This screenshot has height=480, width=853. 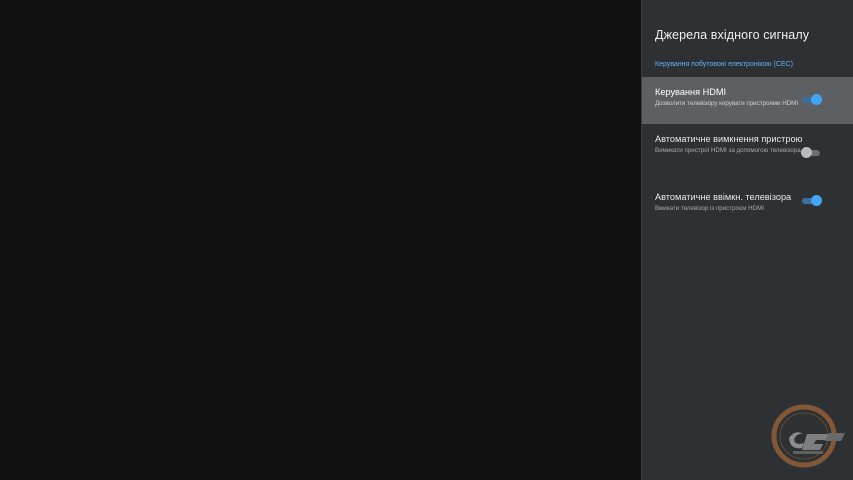 I want to click on auto-device-off-switch, so click(x=810, y=152).